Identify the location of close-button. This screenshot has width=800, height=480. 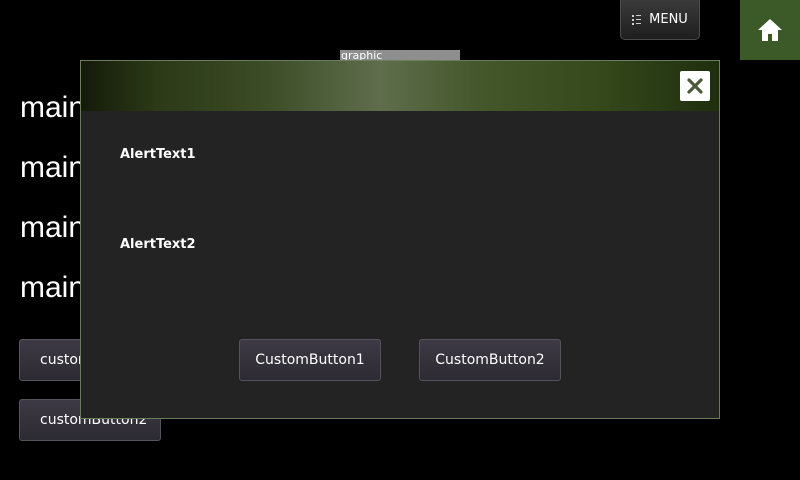
(695, 86).